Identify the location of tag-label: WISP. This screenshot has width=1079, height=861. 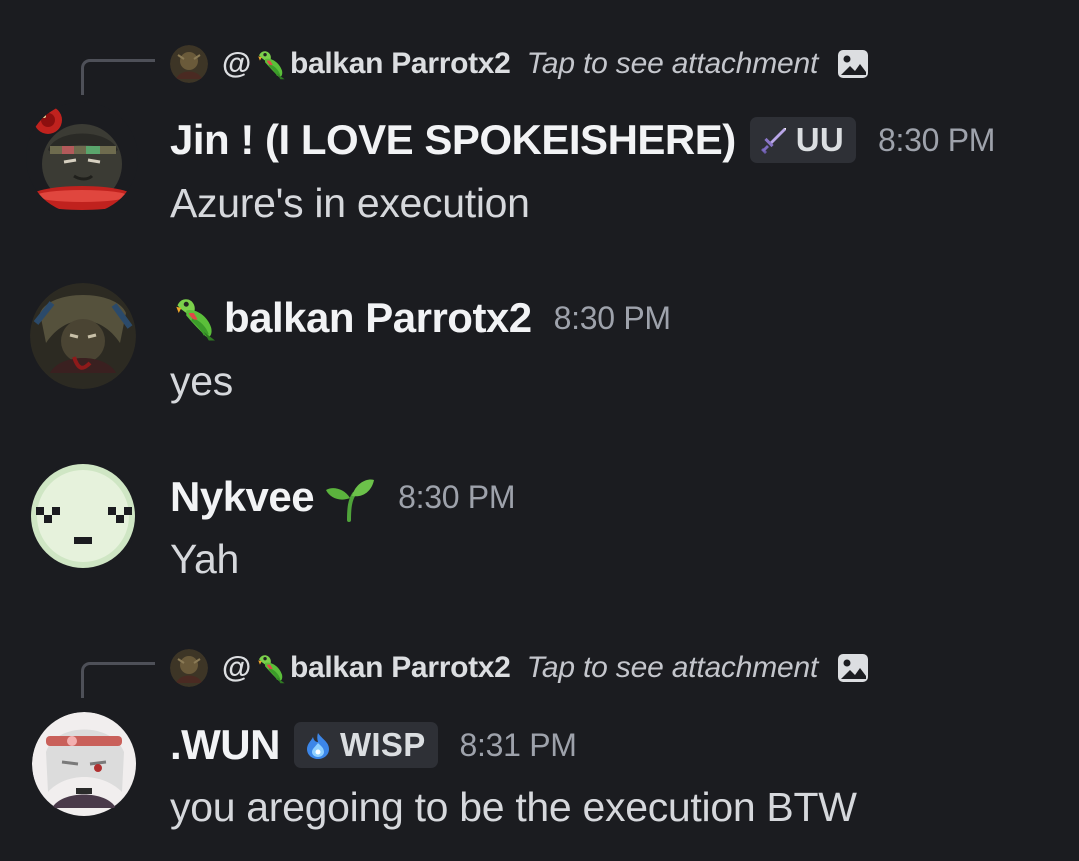
(382, 744).